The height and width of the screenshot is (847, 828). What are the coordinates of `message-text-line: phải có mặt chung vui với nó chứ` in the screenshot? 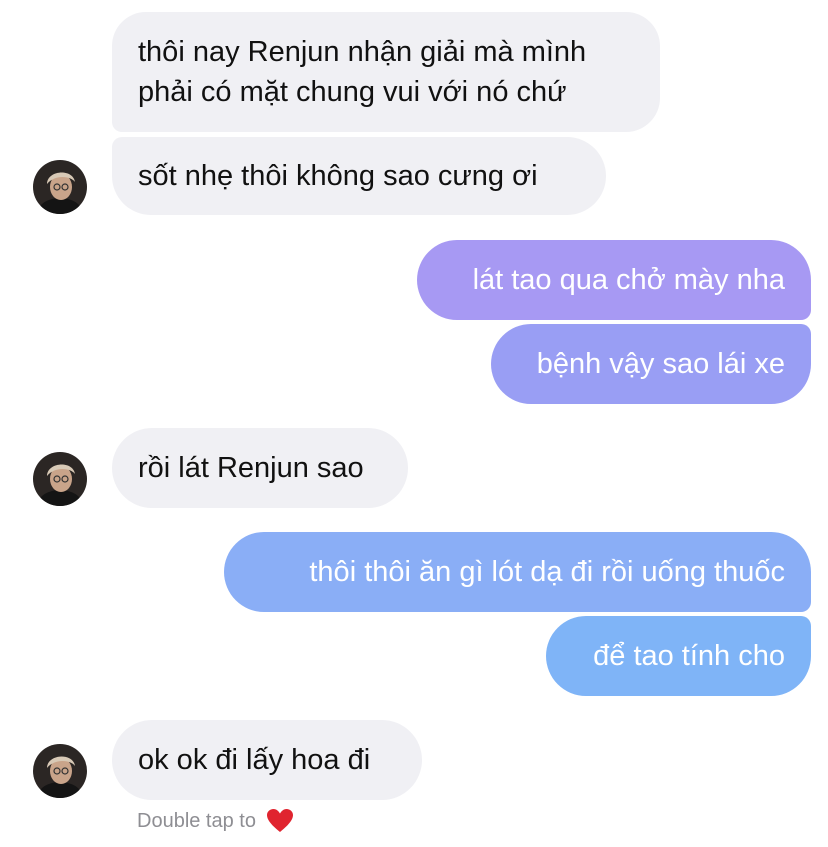 It's located at (352, 92).